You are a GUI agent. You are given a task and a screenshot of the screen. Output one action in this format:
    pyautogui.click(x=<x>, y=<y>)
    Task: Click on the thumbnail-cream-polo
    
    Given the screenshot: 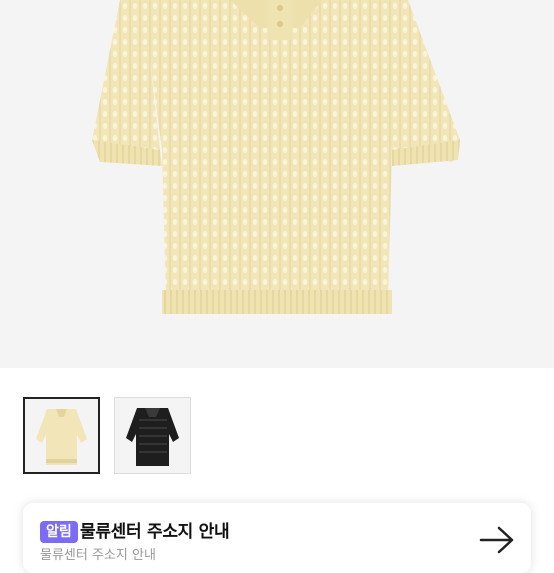 What is the action you would take?
    pyautogui.click(x=61, y=435)
    